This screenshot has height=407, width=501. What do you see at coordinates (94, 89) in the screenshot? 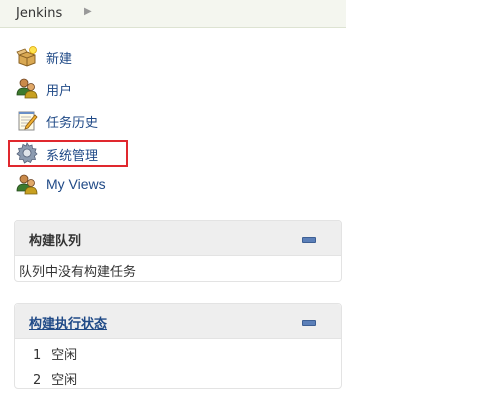
I see `task-users: 用户` at bounding box center [94, 89].